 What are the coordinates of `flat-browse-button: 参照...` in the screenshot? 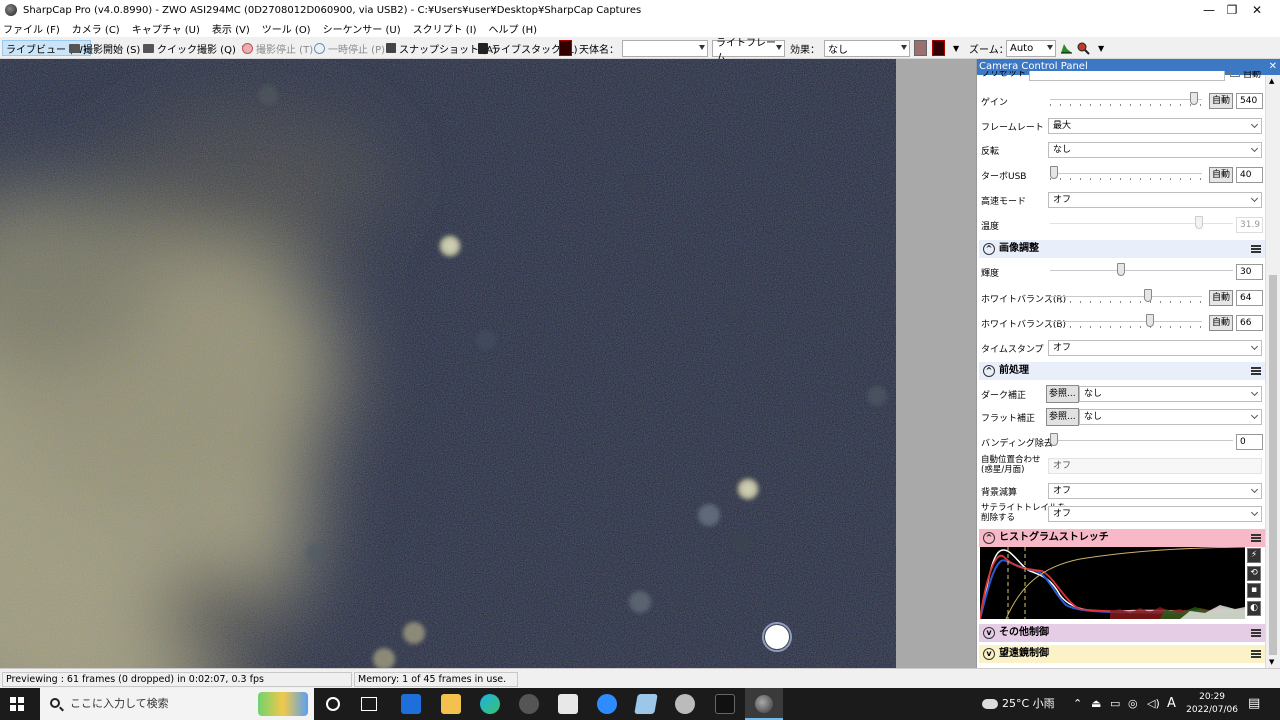 It's located at (1062, 417).